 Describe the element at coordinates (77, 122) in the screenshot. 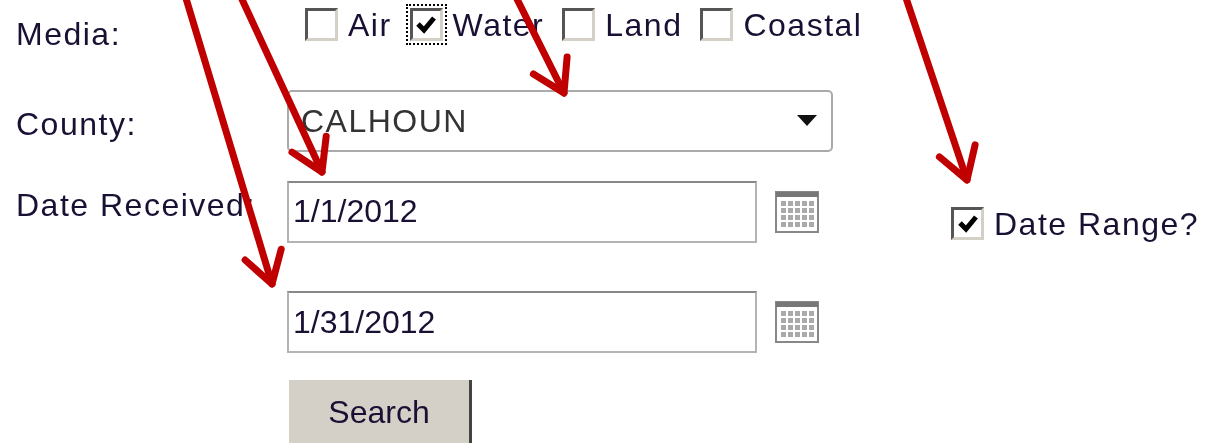

I see `field-label: County:` at that location.